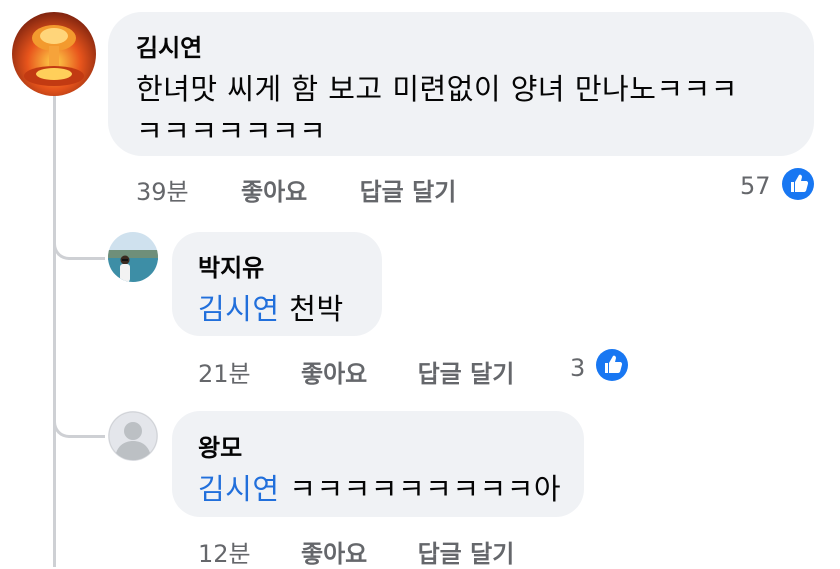 This screenshot has width=840, height=569. I want to click on beach-photo-avatar-icon, so click(133, 257).